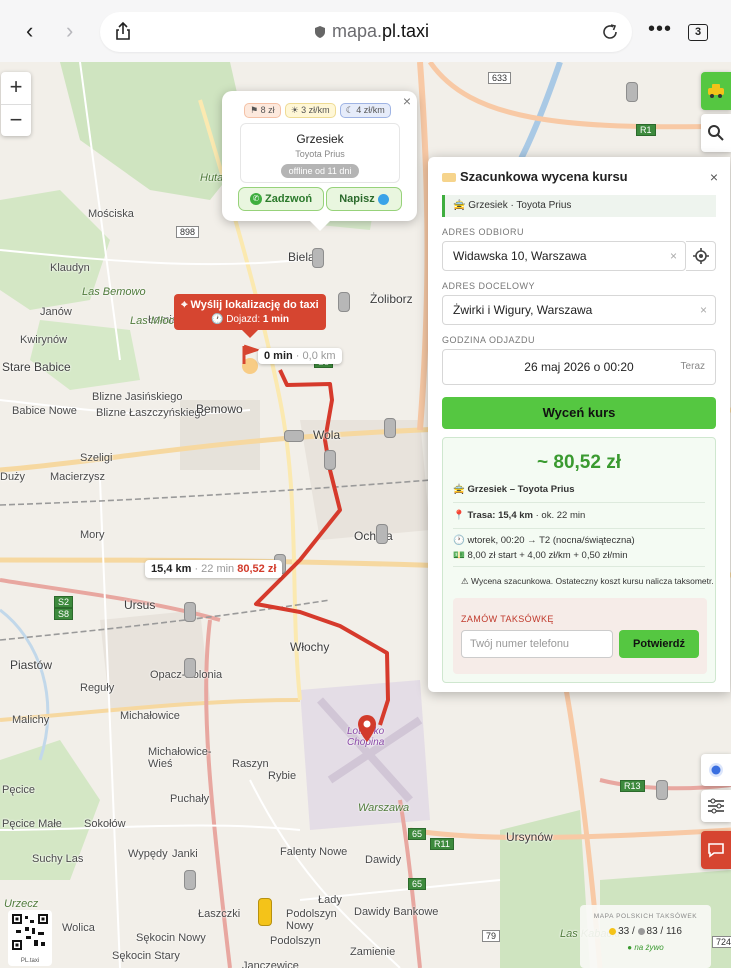 The width and height of the screenshot is (731, 968). Describe the element at coordinates (610, 32) in the screenshot. I see `reload-icon` at that location.